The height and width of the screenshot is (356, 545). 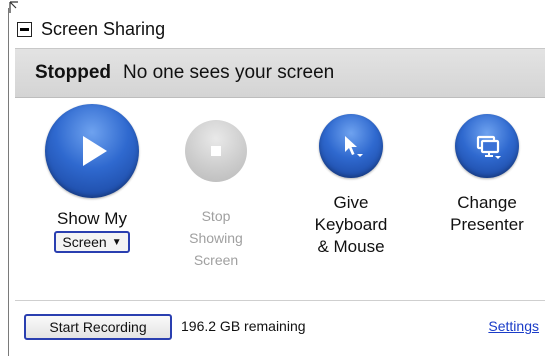 I want to click on corner-arrow-icon, so click(x=13, y=7).